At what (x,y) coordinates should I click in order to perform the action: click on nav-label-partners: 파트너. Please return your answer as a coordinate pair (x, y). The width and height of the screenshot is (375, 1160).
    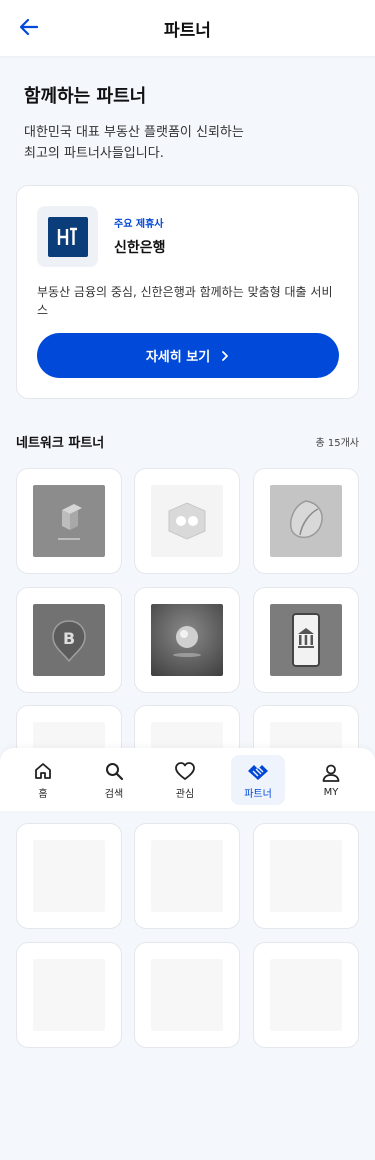
    Looking at the image, I should click on (258, 794).